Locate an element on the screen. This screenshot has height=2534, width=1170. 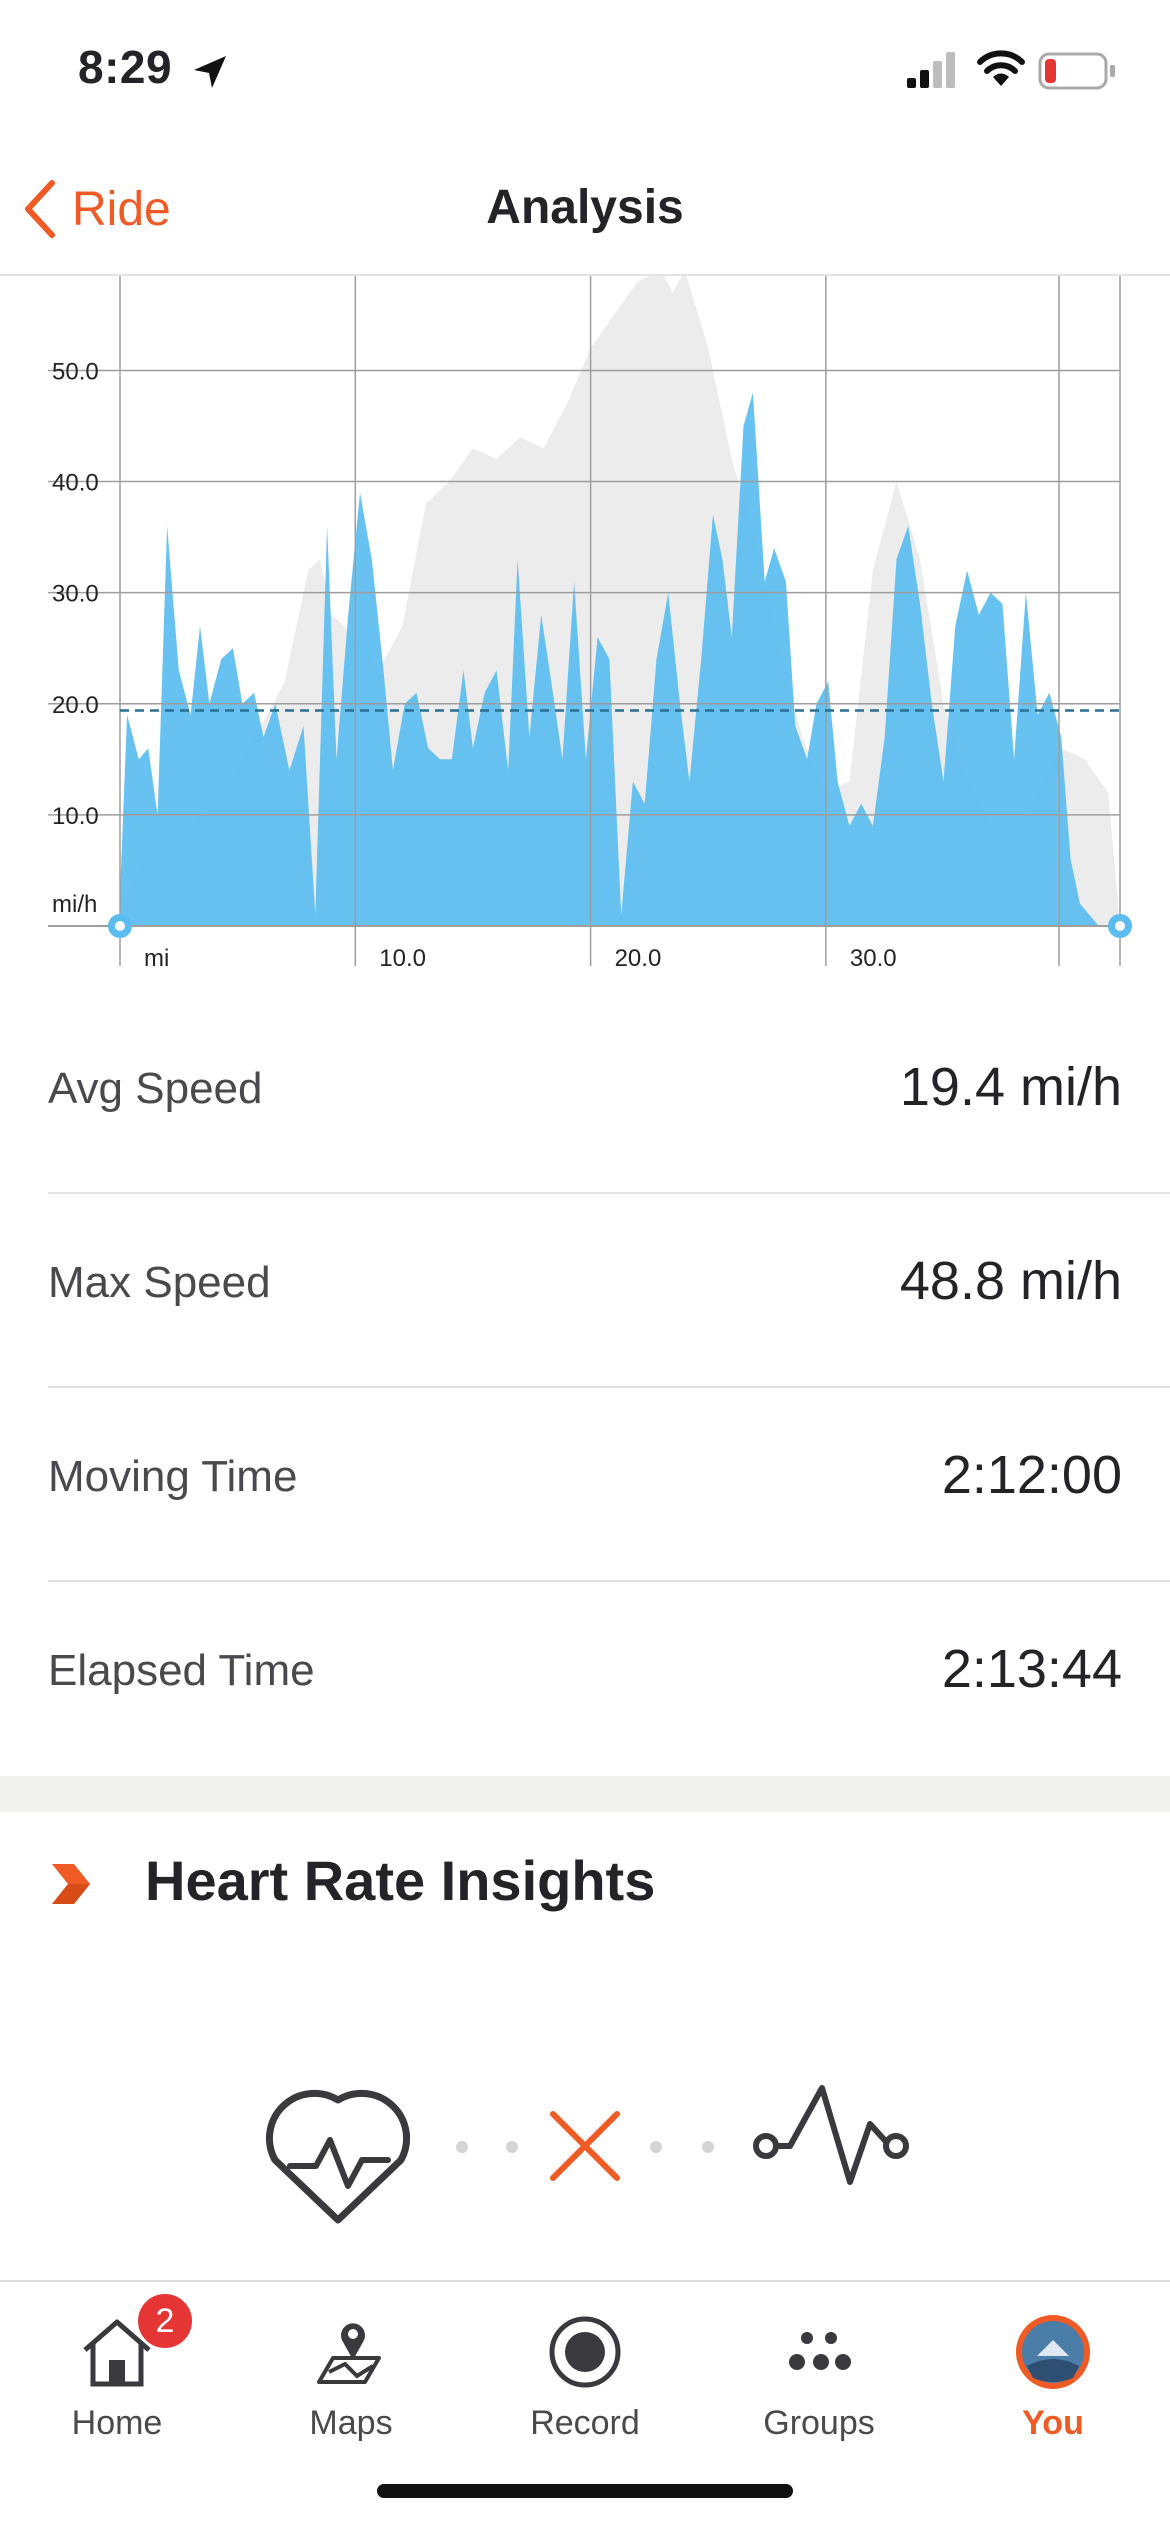
heart-pulse-icon is located at coordinates (338, 2156).